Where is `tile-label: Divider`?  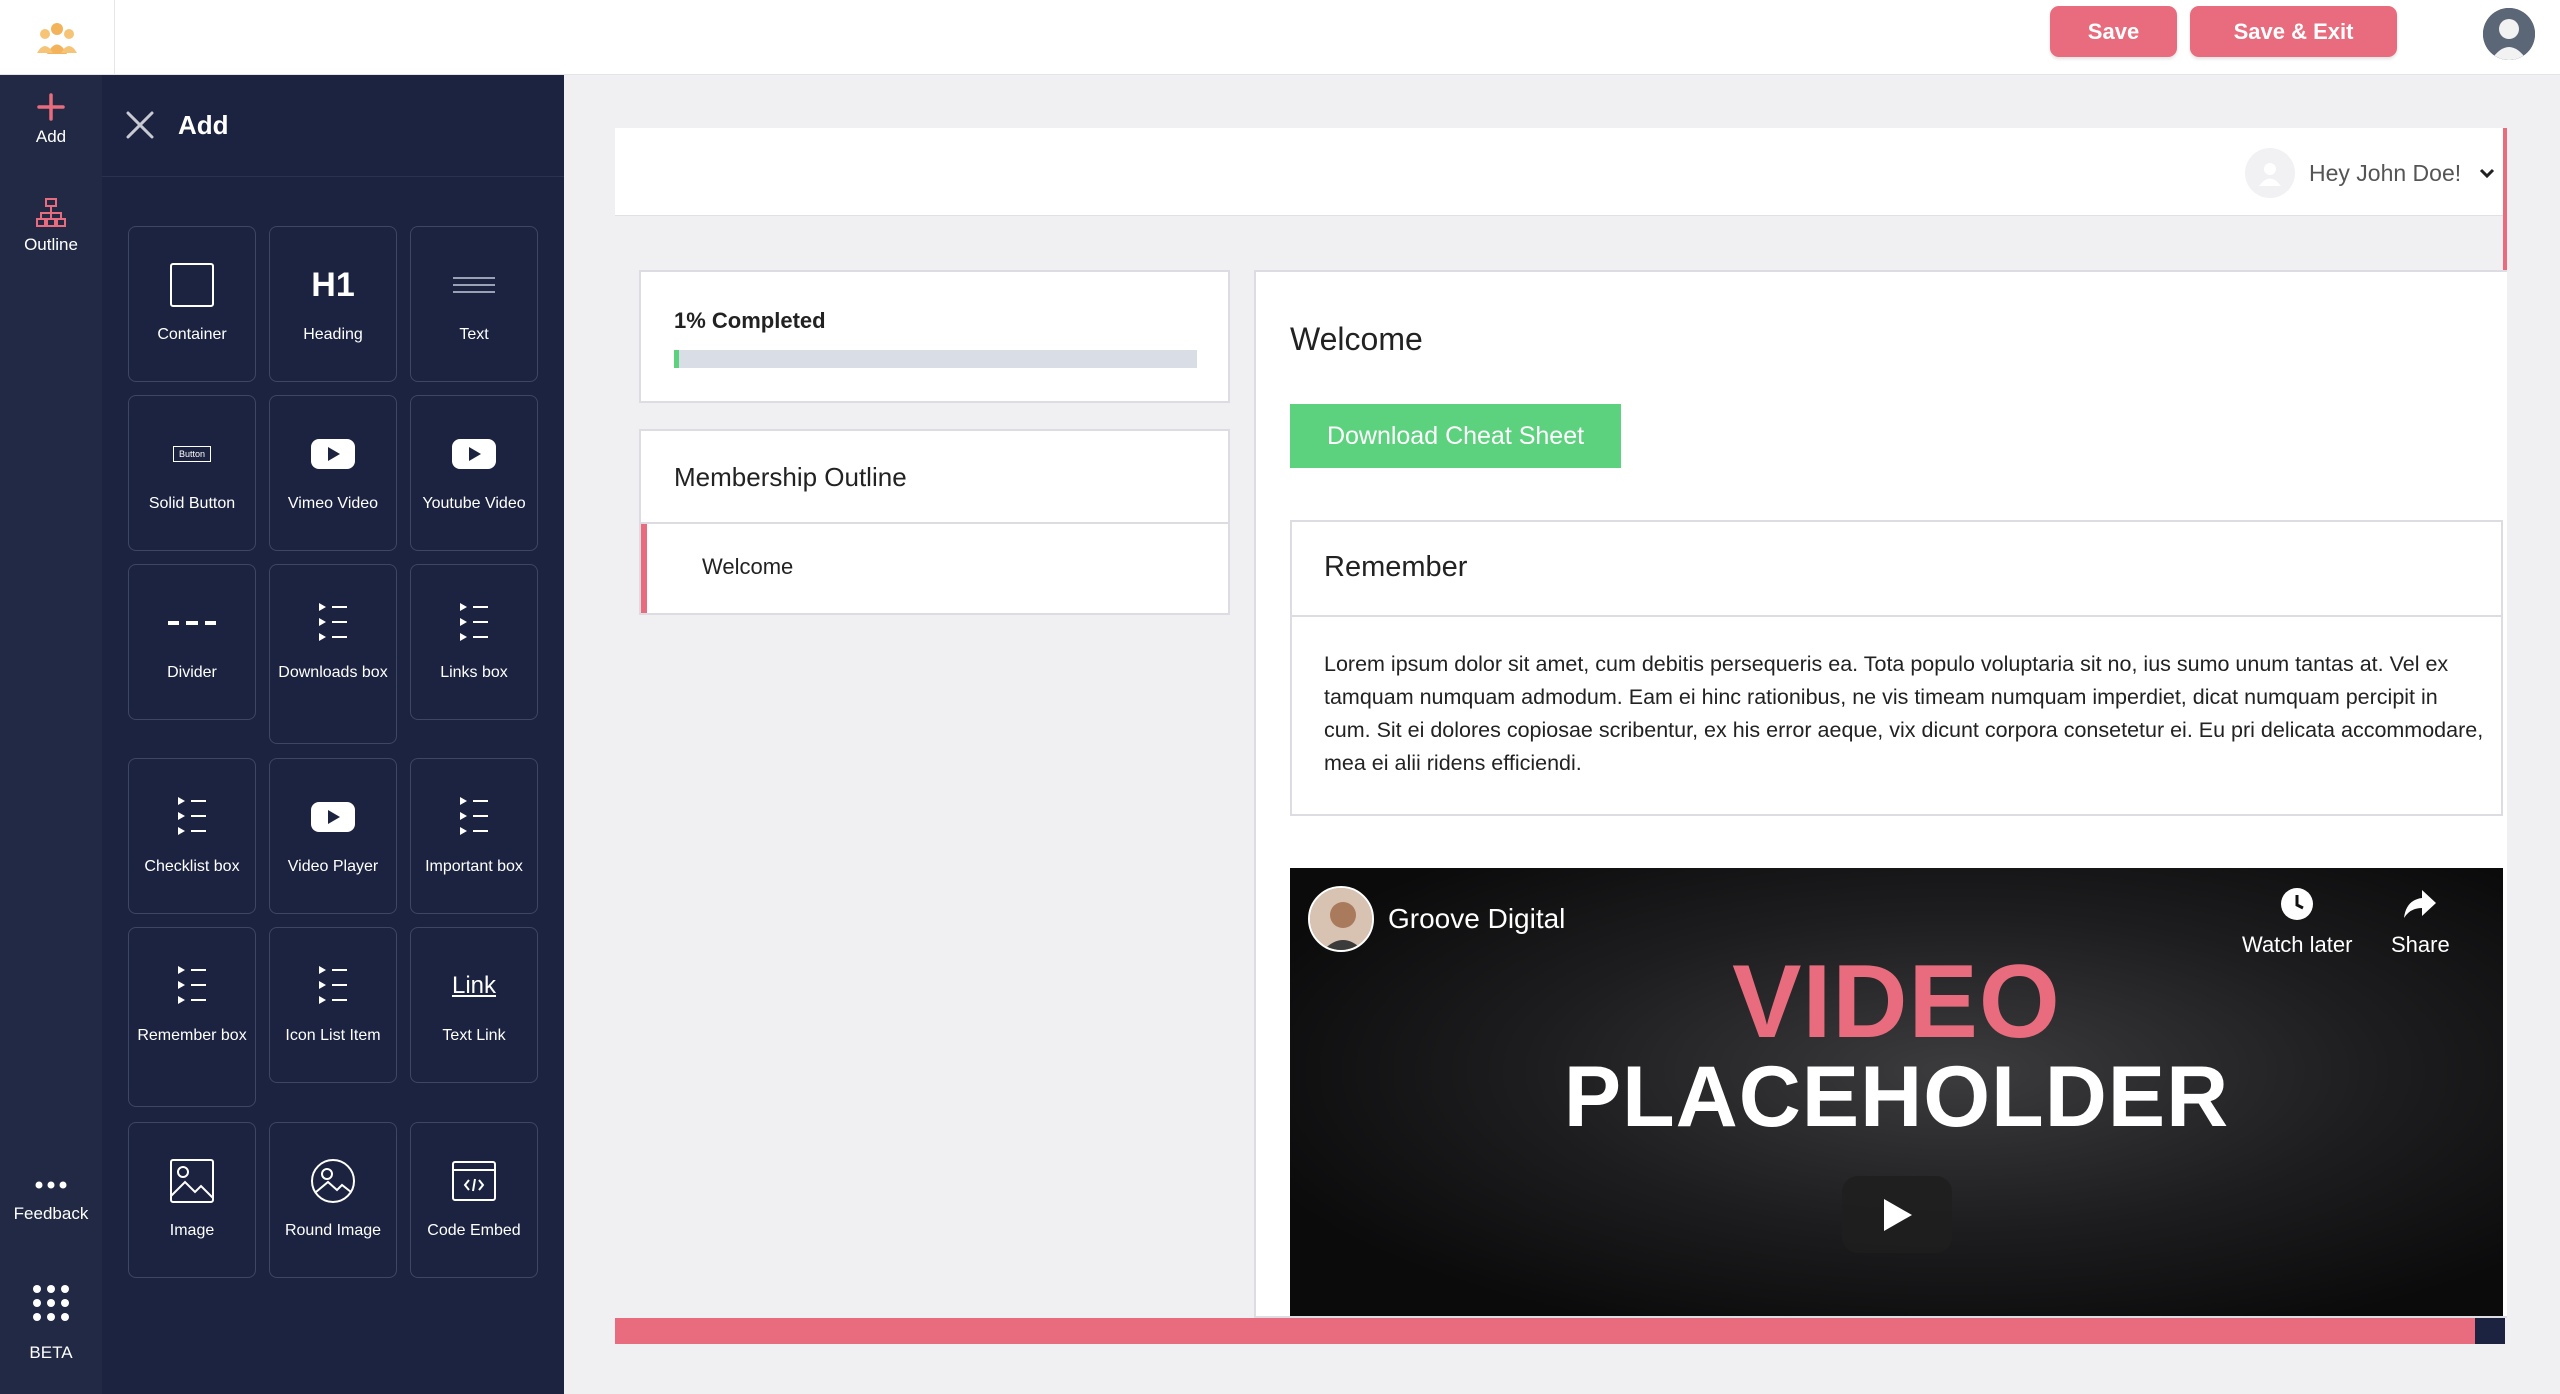
tile-label: Divider is located at coordinates (192, 672).